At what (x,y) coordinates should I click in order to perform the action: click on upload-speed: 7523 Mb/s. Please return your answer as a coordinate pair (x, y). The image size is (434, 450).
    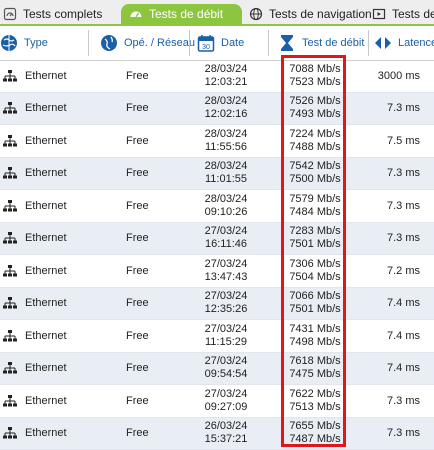
    Looking at the image, I should click on (315, 81).